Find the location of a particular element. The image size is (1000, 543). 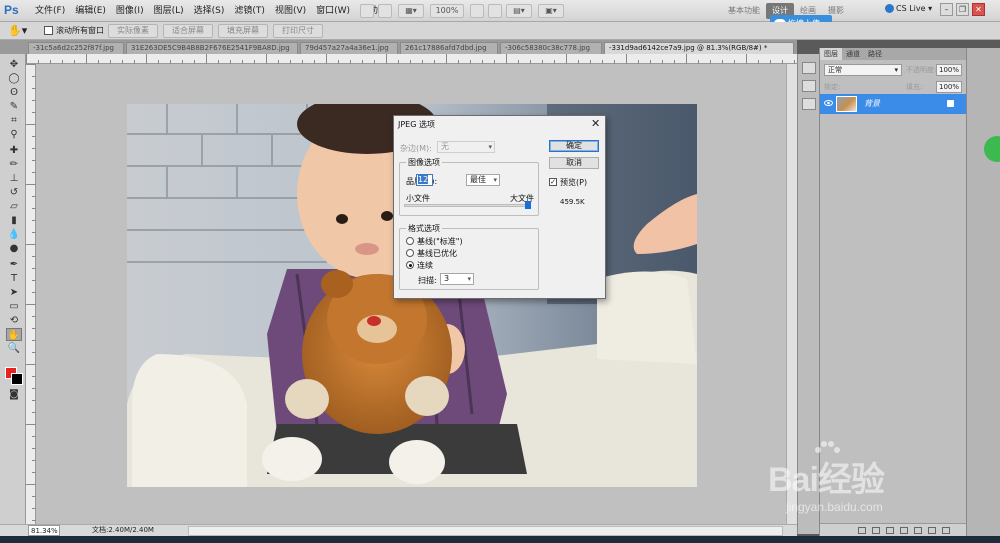

clone-stamp-tool-icon: ⊥ is located at coordinates (14, 178).